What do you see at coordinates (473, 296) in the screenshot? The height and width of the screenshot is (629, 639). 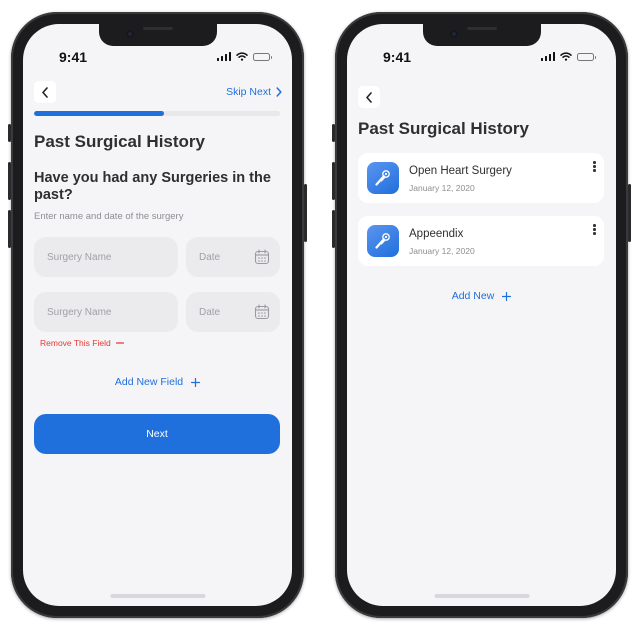 I see `add-new-label: Add New` at bounding box center [473, 296].